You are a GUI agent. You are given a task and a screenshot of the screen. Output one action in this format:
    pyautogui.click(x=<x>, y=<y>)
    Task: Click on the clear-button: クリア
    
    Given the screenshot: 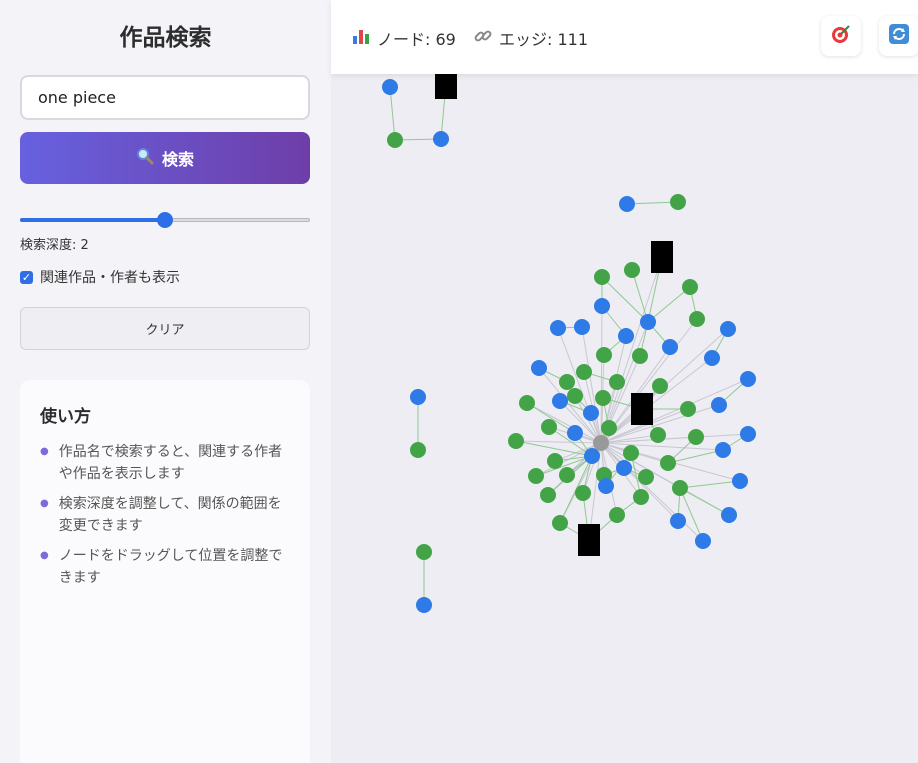 What is the action you would take?
    pyautogui.click(x=165, y=328)
    